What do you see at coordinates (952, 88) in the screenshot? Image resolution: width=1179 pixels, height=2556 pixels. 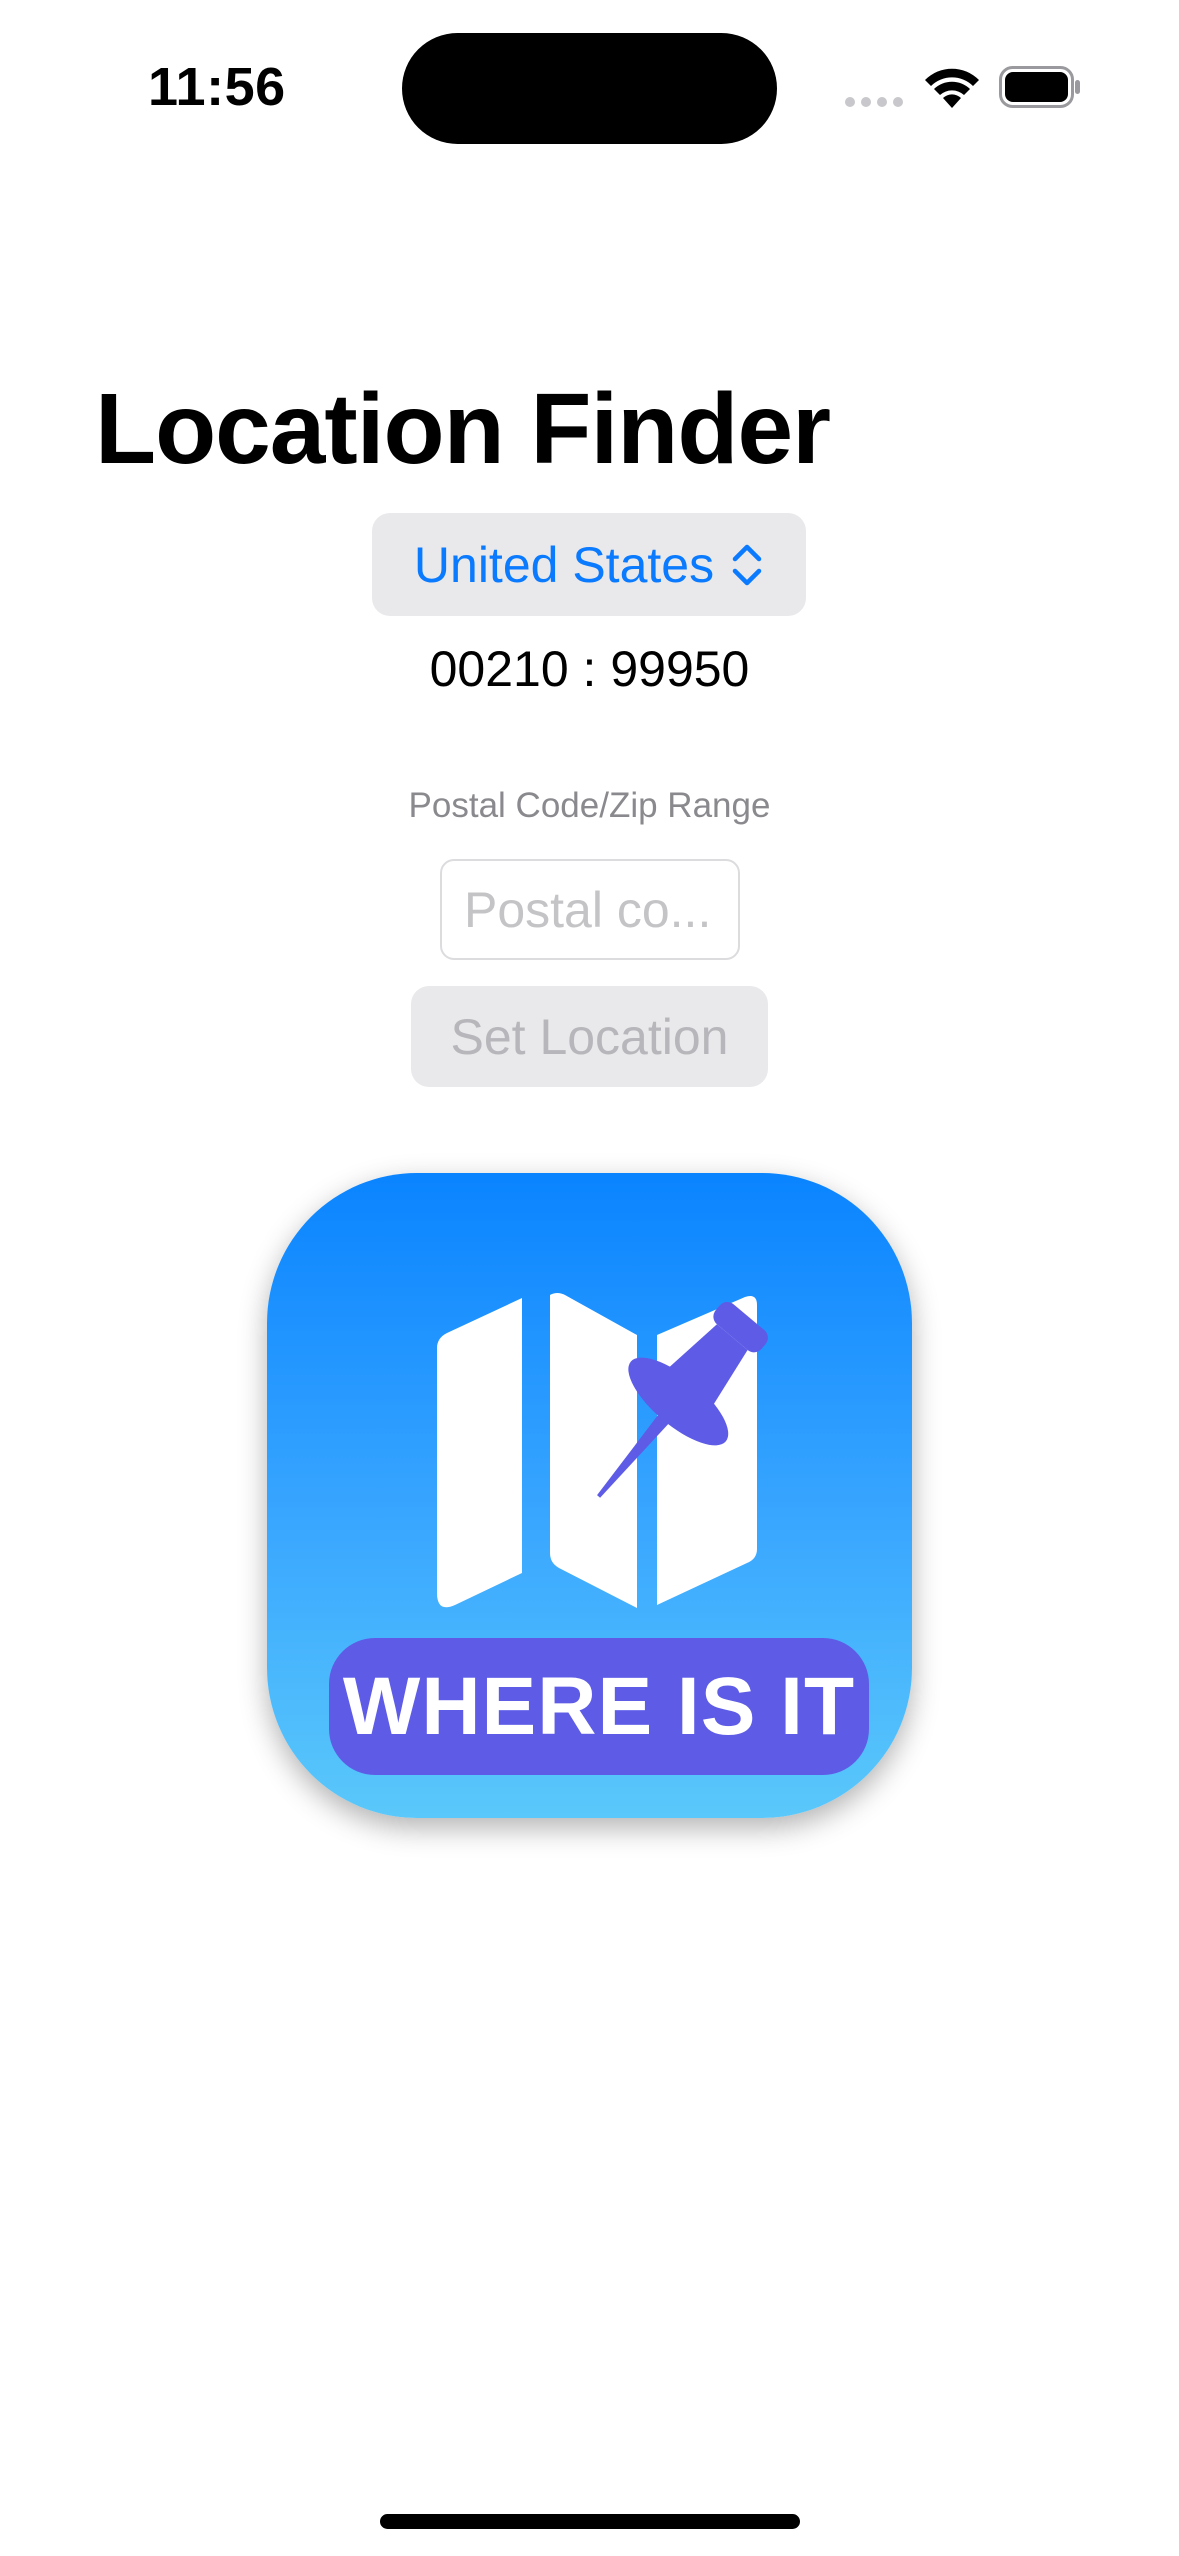 I see `wifi-icon` at bounding box center [952, 88].